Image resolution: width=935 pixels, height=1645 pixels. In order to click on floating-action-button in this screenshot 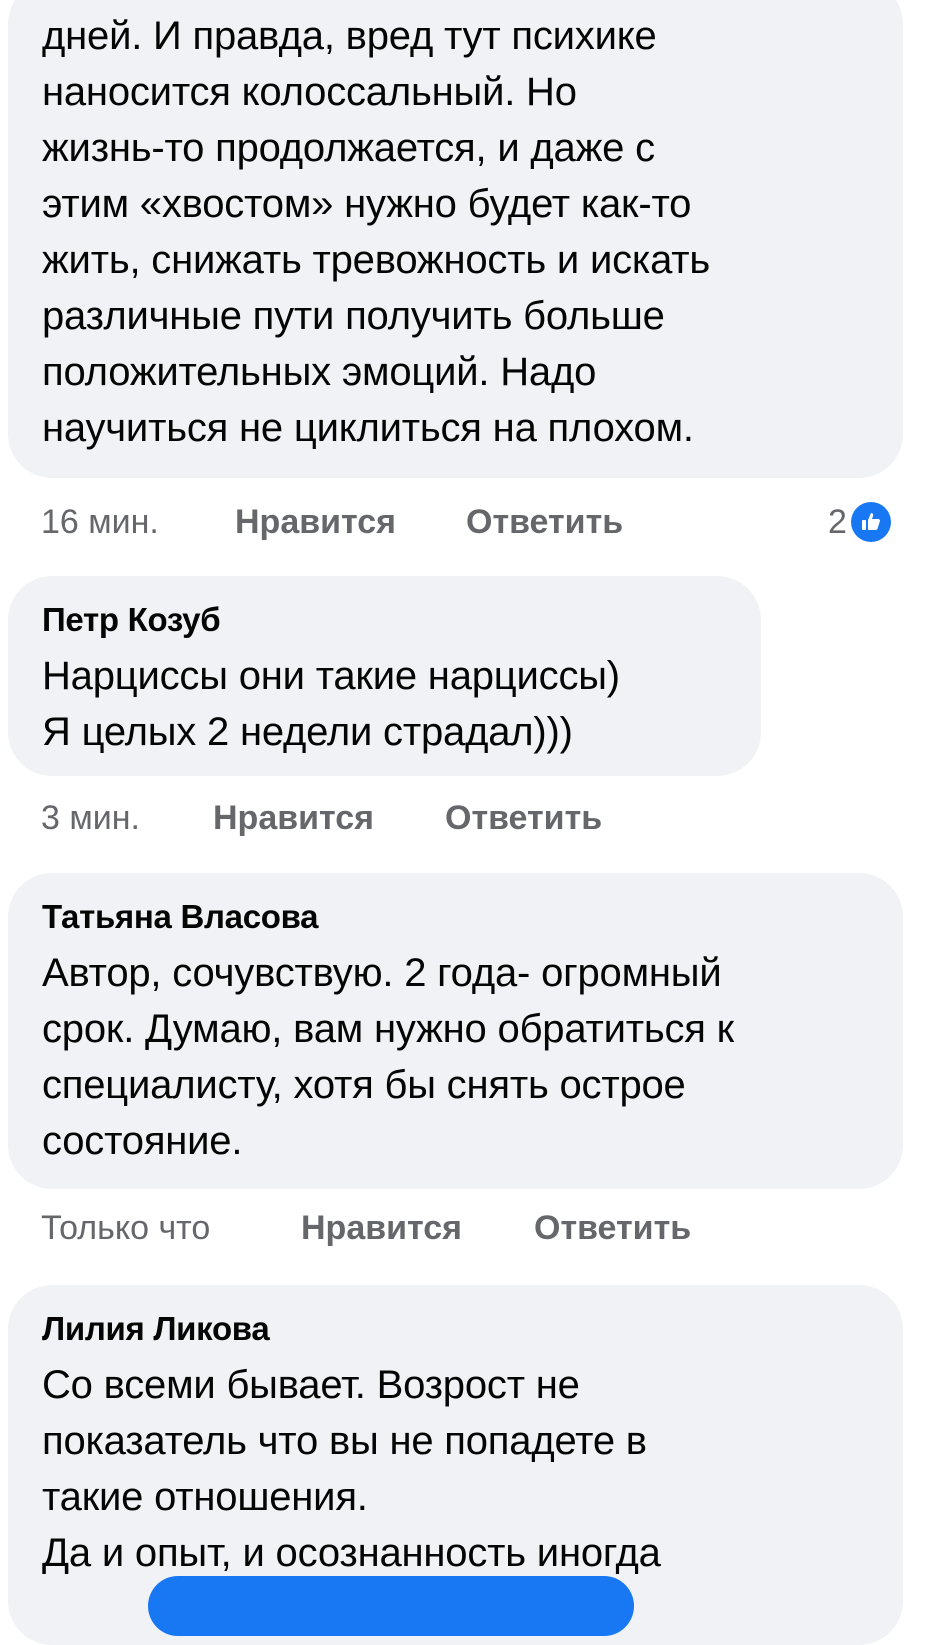, I will do `click(391, 1606)`.